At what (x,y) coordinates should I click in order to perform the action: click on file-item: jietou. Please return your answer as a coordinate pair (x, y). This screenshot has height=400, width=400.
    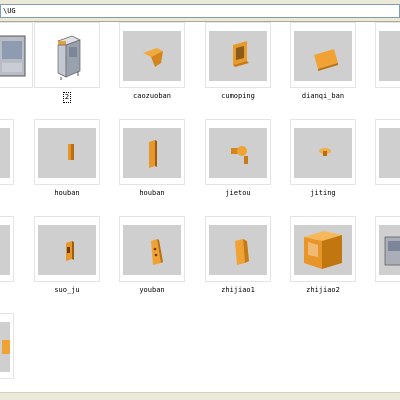
    Looking at the image, I should click on (238, 161).